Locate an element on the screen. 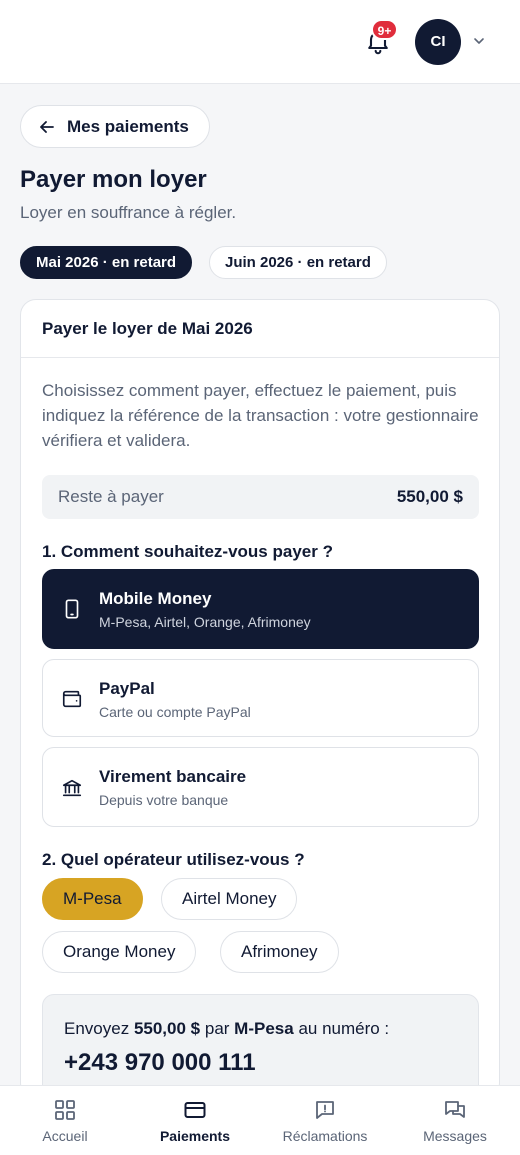 This screenshot has width=520, height=1155. instruction-suffix: au numéro : is located at coordinates (344, 1028).